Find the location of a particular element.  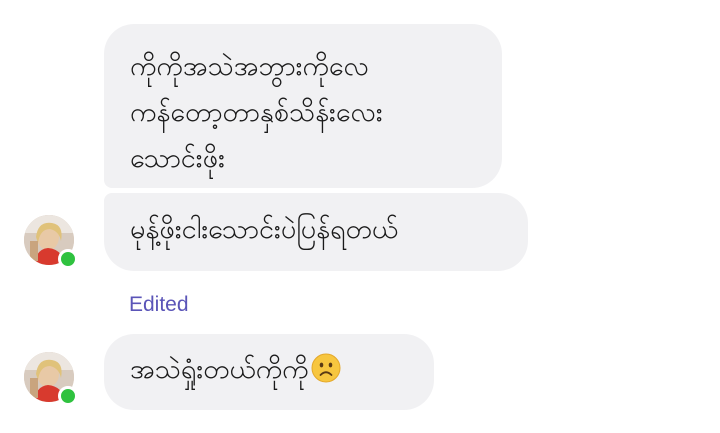

message-text-line: အသဲရှုံးတယ်ကိုကို is located at coordinates (271, 370).